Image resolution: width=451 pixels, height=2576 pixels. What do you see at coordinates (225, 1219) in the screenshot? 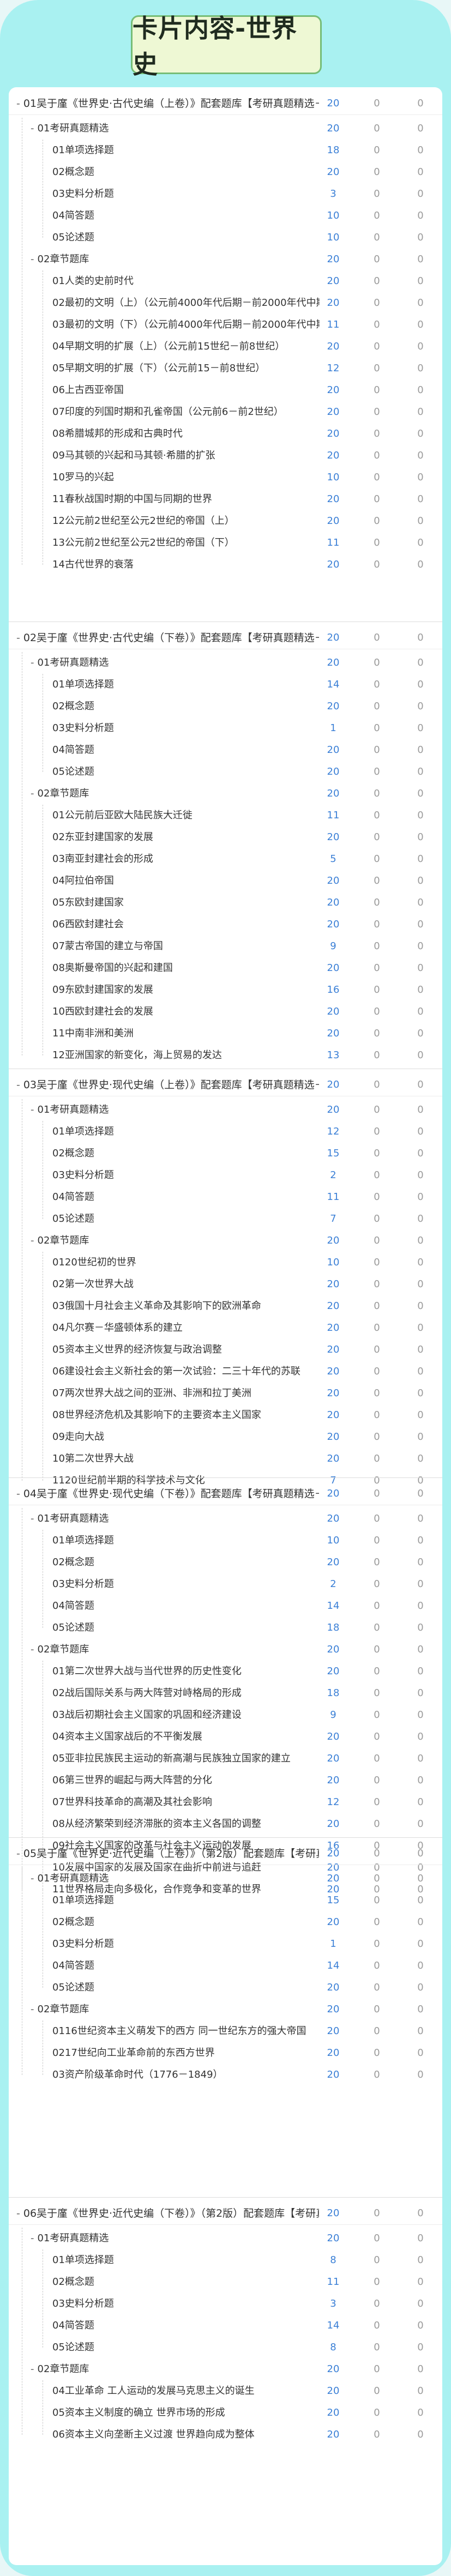
I see `item-row: 05论述题 7 0 0` at bounding box center [225, 1219].